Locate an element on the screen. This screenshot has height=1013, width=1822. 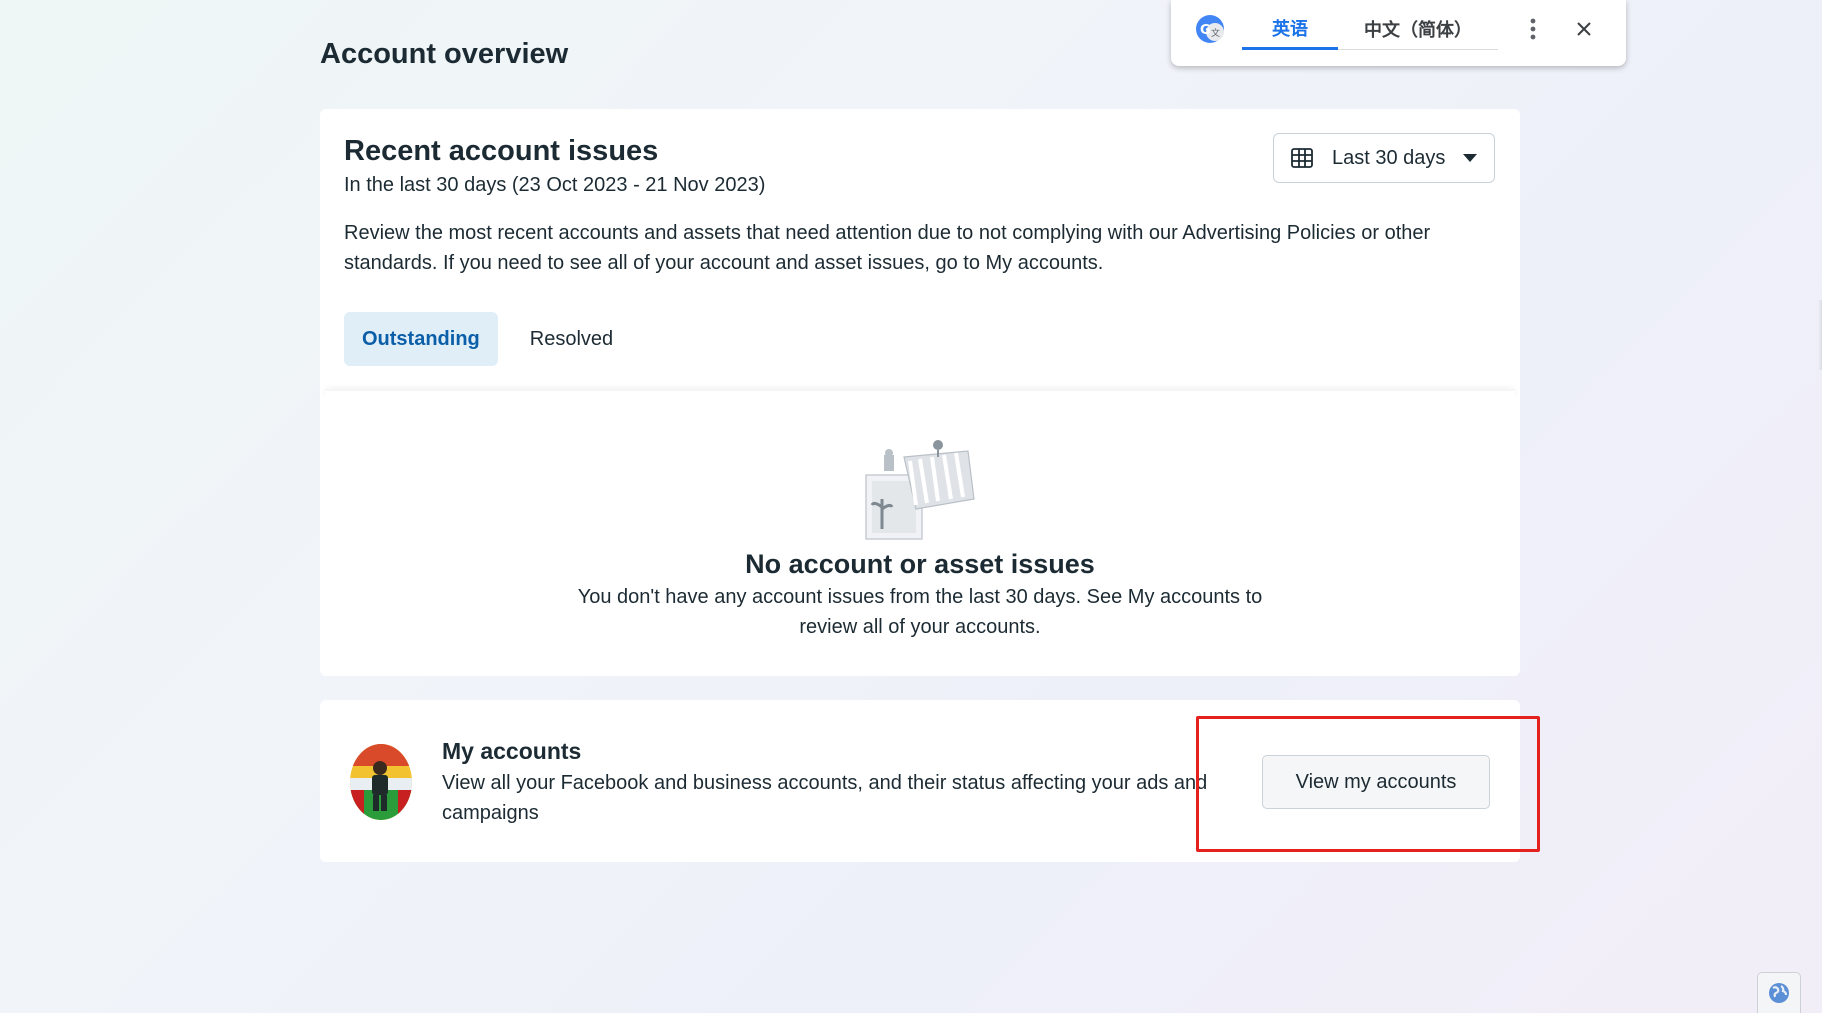
highlight-annotation is located at coordinates (1368, 784).